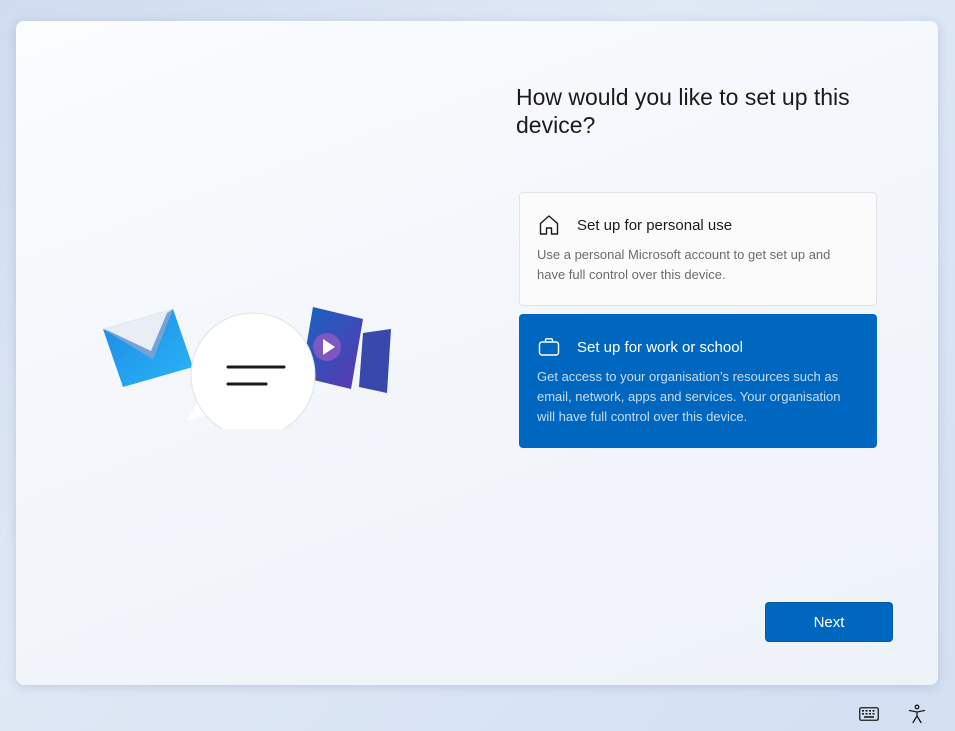 This screenshot has width=955, height=731. I want to click on mail-envelope-icon, so click(148, 348).